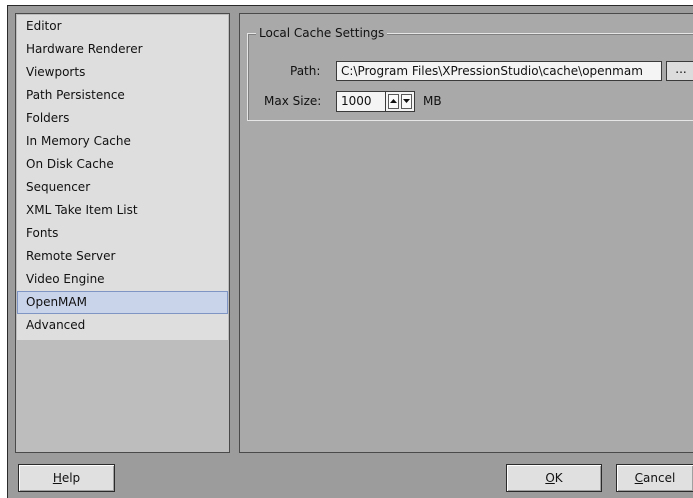 The image size is (693, 498). I want to click on sidebar-item-hardware-renderer: Hardware Renderer, so click(122, 49).